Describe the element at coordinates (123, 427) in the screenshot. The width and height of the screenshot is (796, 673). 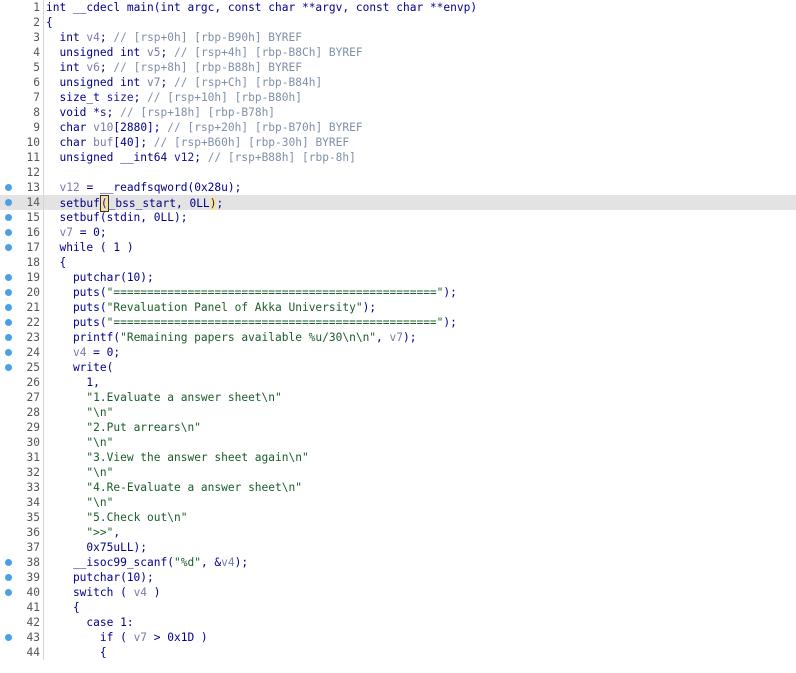
I see `code-text: "2.Put arrears\n"` at that location.